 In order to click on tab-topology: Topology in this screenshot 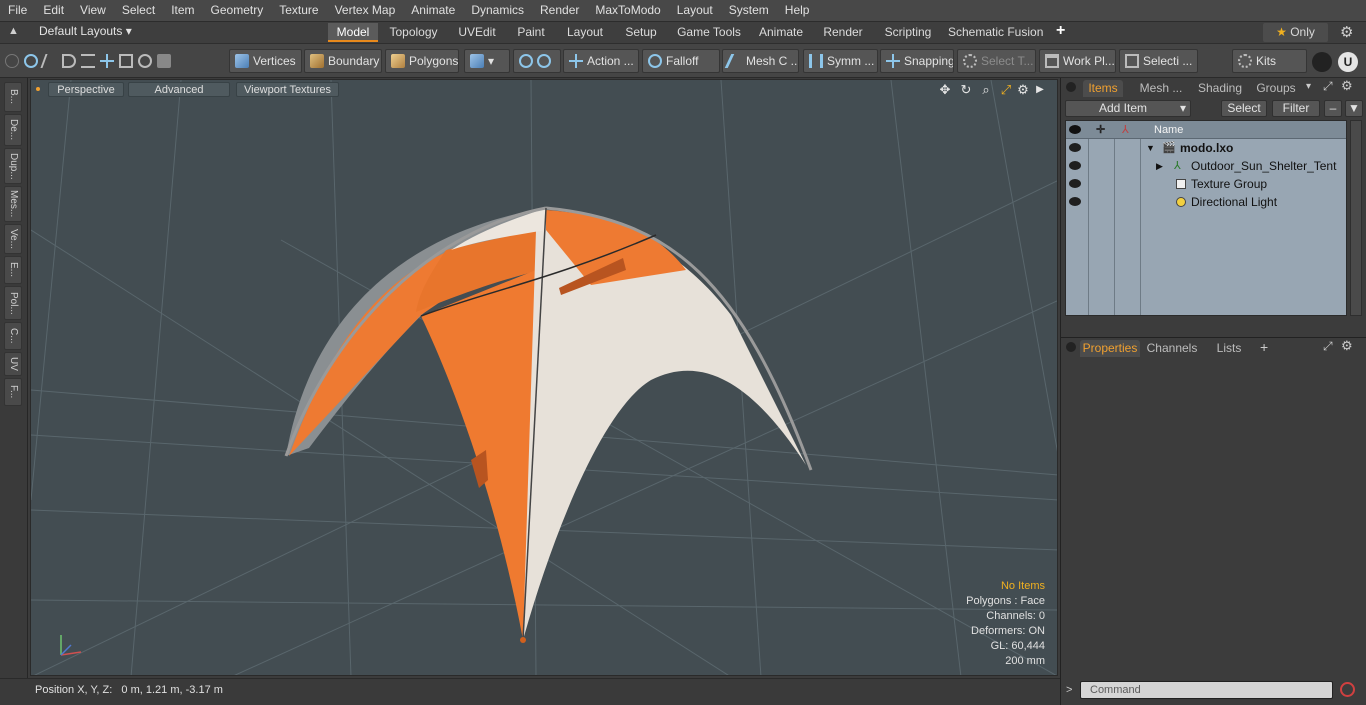, I will do `click(413, 32)`.